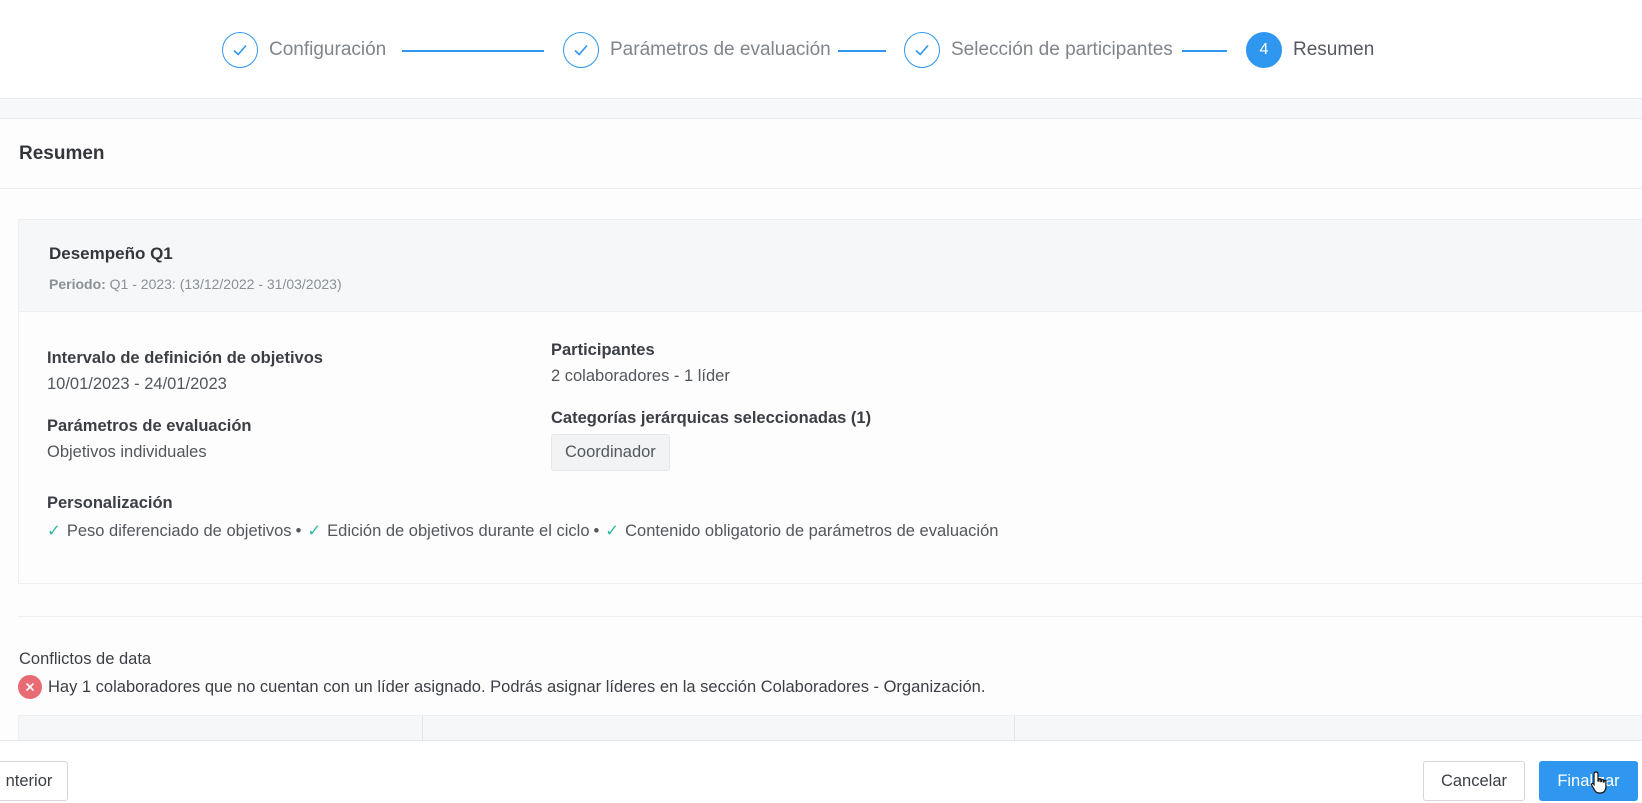  I want to click on evaluation-name: Desempeño Q1, so click(111, 253).